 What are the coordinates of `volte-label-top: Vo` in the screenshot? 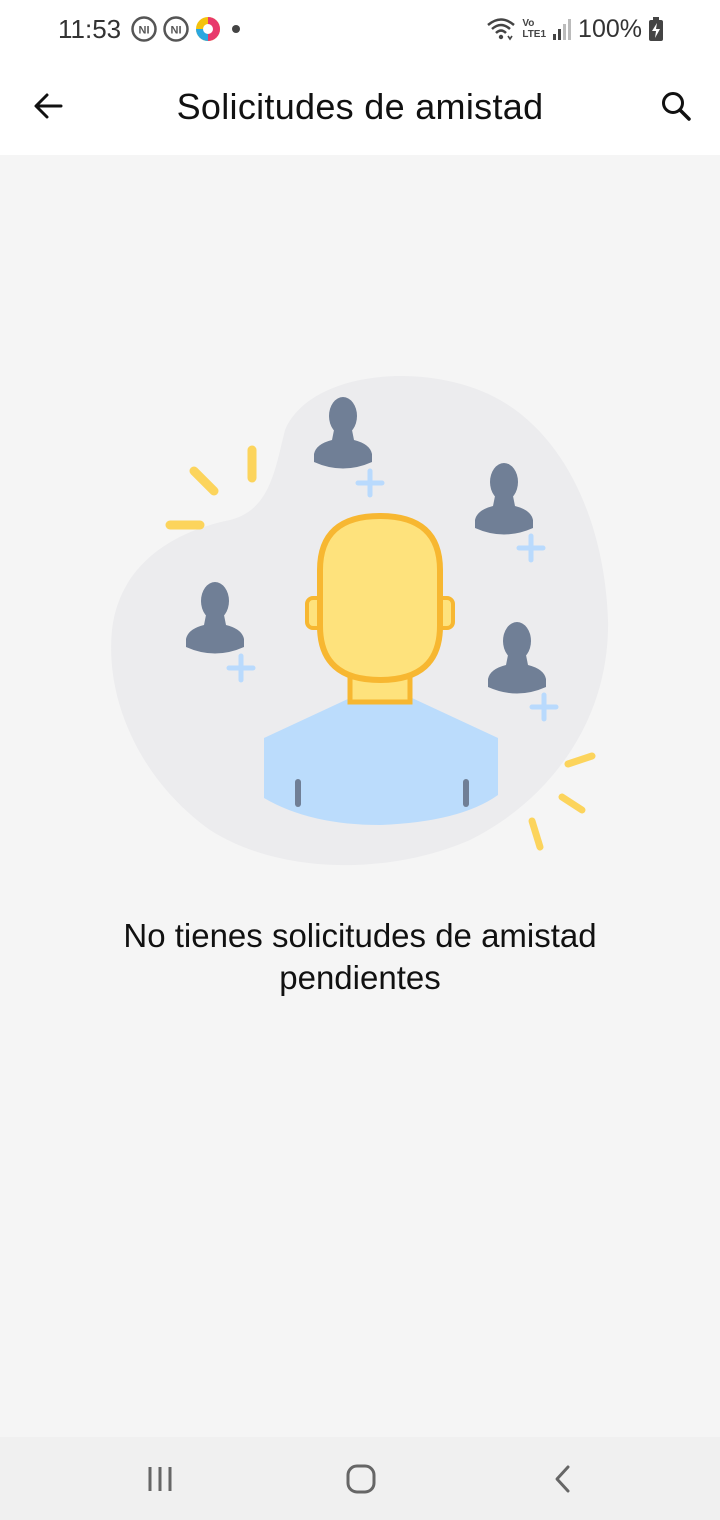 It's located at (528, 23).